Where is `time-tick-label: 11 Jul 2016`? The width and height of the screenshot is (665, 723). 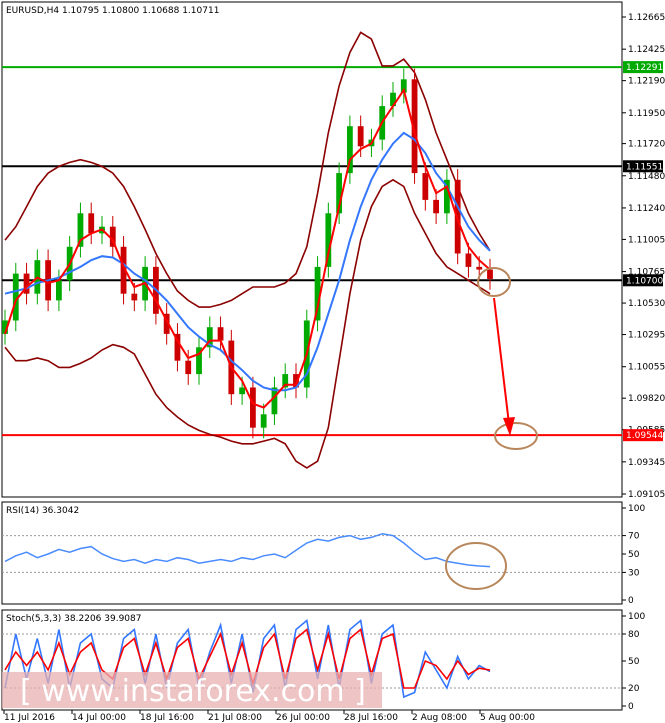
time-tick-label: 11 Jul 2016 is located at coordinates (29, 718).